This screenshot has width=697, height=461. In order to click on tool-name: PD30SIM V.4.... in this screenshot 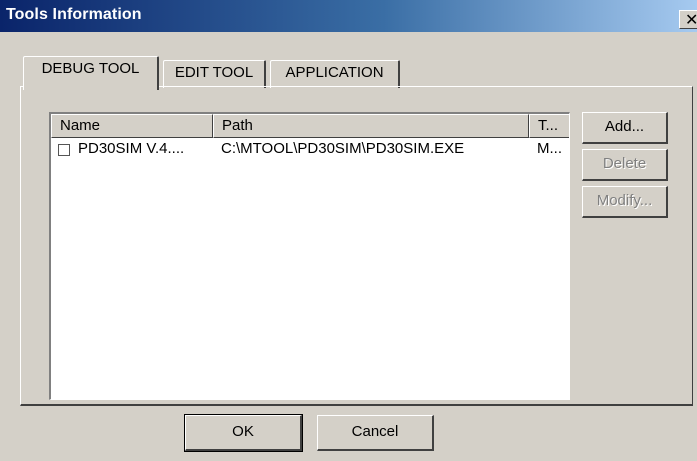, I will do `click(131, 148)`.